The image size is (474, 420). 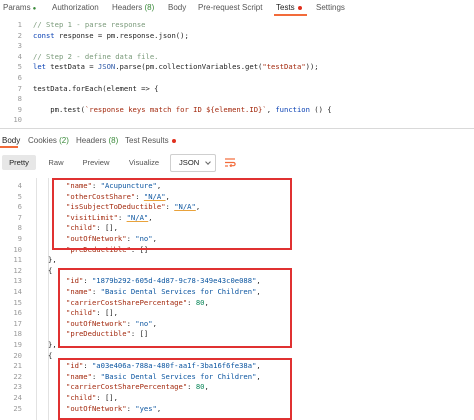 I want to click on code-token: // Step 2 - define data file., so click(x=96, y=56).